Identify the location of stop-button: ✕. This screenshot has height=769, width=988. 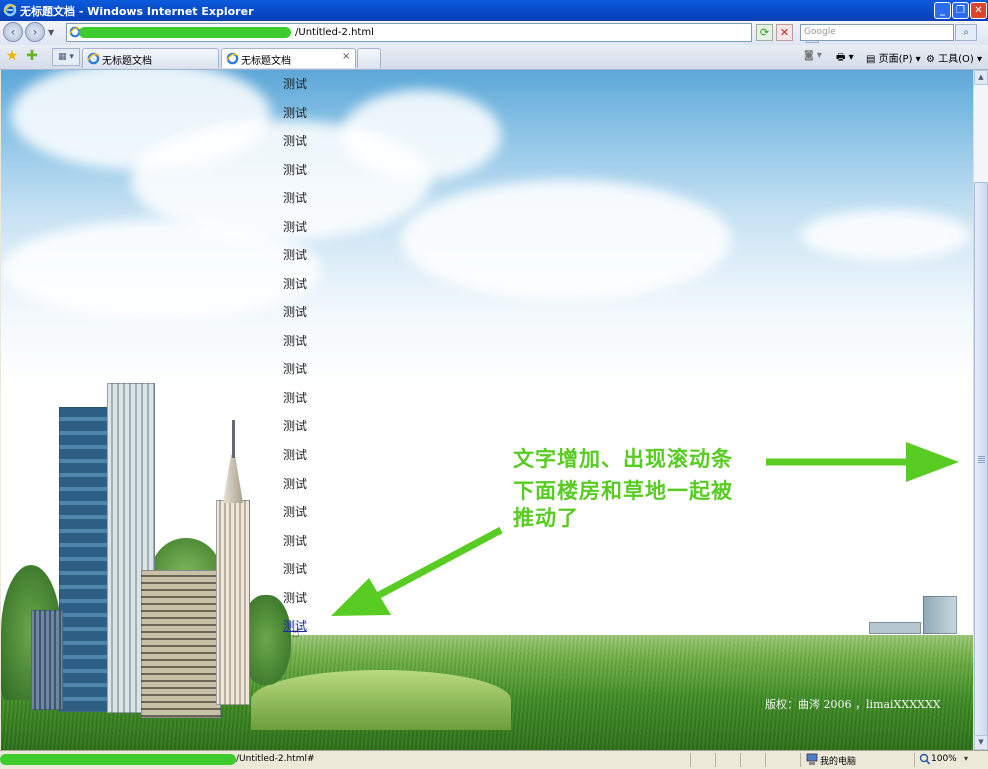
(784, 32).